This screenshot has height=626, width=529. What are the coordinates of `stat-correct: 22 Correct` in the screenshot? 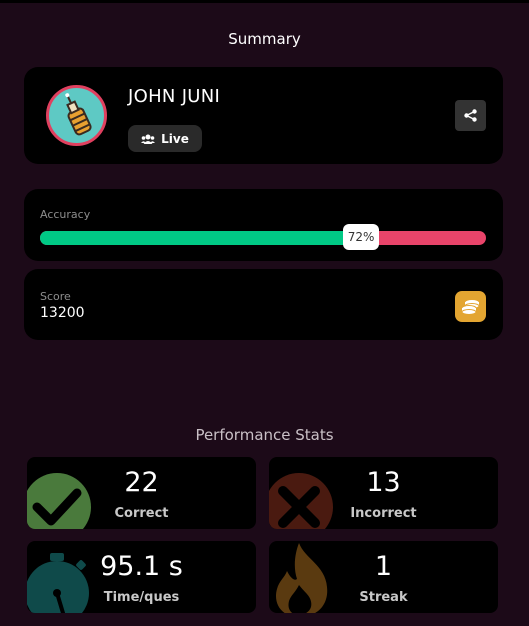 It's located at (141, 493).